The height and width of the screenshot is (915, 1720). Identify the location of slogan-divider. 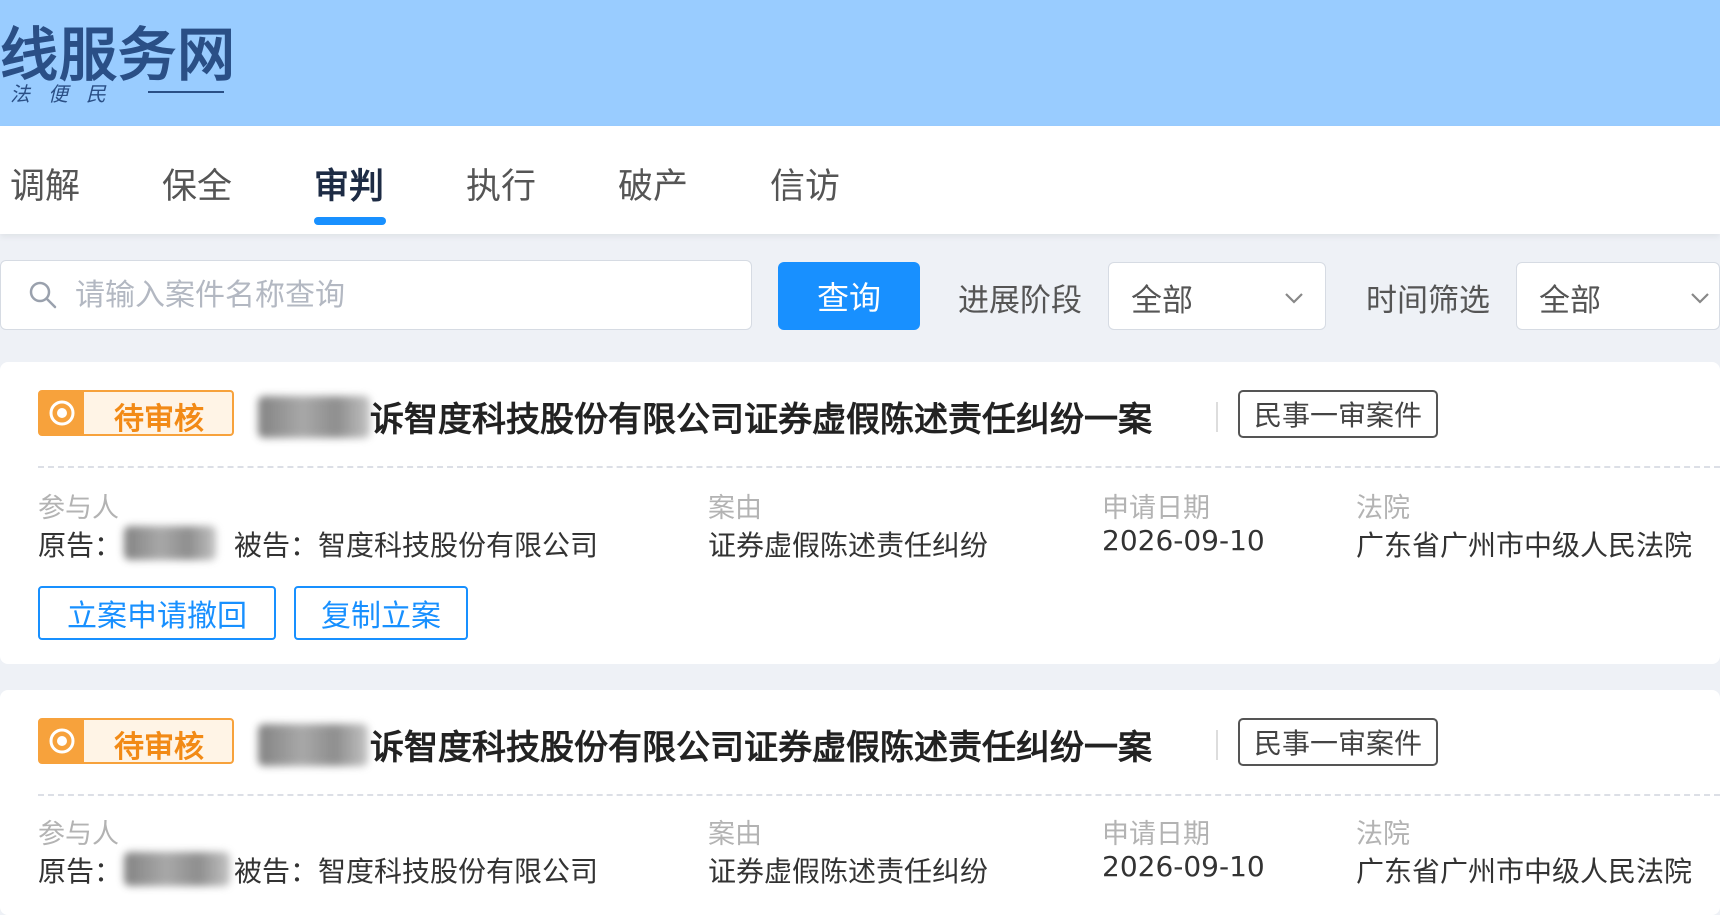
(186, 92).